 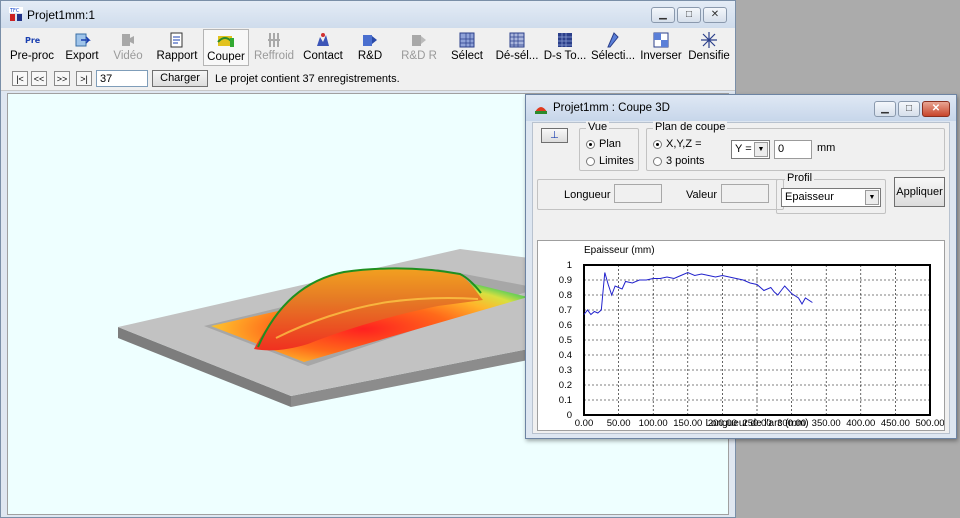 What do you see at coordinates (419, 40) in the screenshot?
I see `rd-r-icon` at bounding box center [419, 40].